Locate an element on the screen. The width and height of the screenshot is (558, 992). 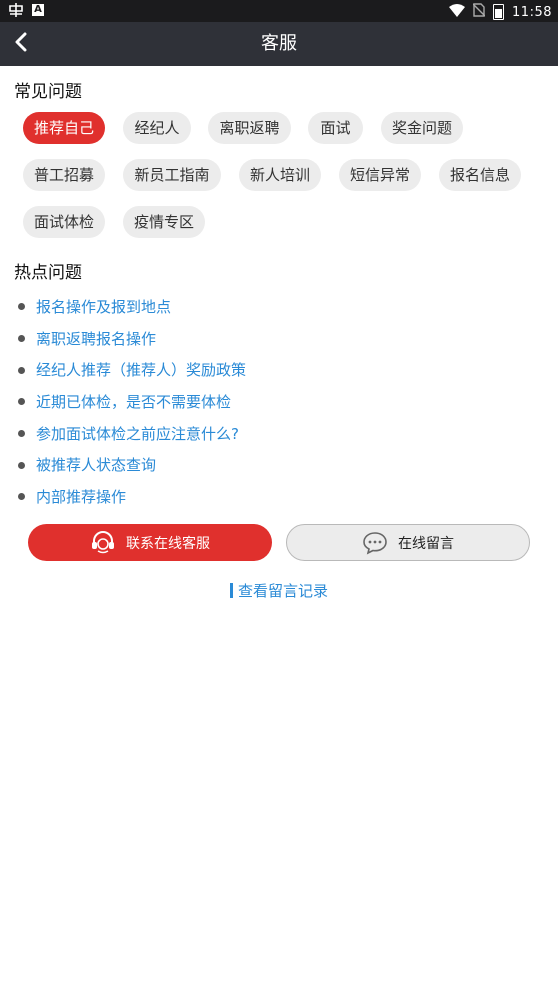
hot-question-item: 近期已体检，是否不需要体检 is located at coordinates (278, 402).